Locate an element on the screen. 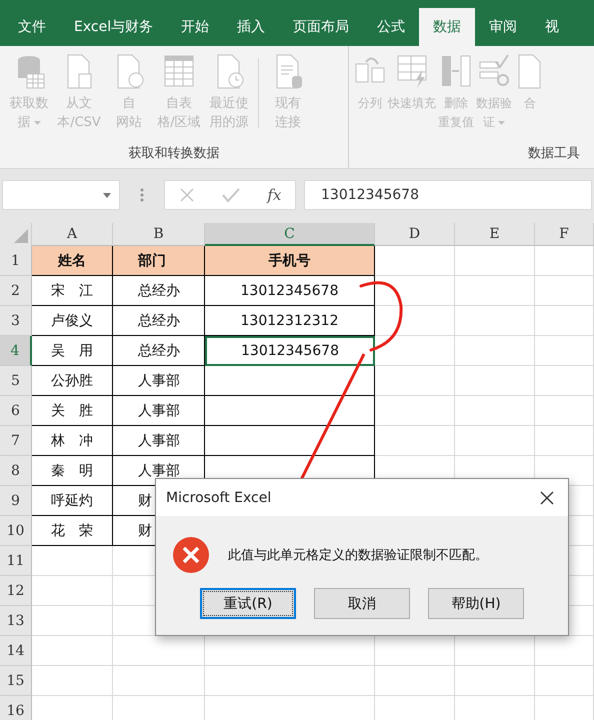 The image size is (594, 720). column-header: D is located at coordinates (415, 234).